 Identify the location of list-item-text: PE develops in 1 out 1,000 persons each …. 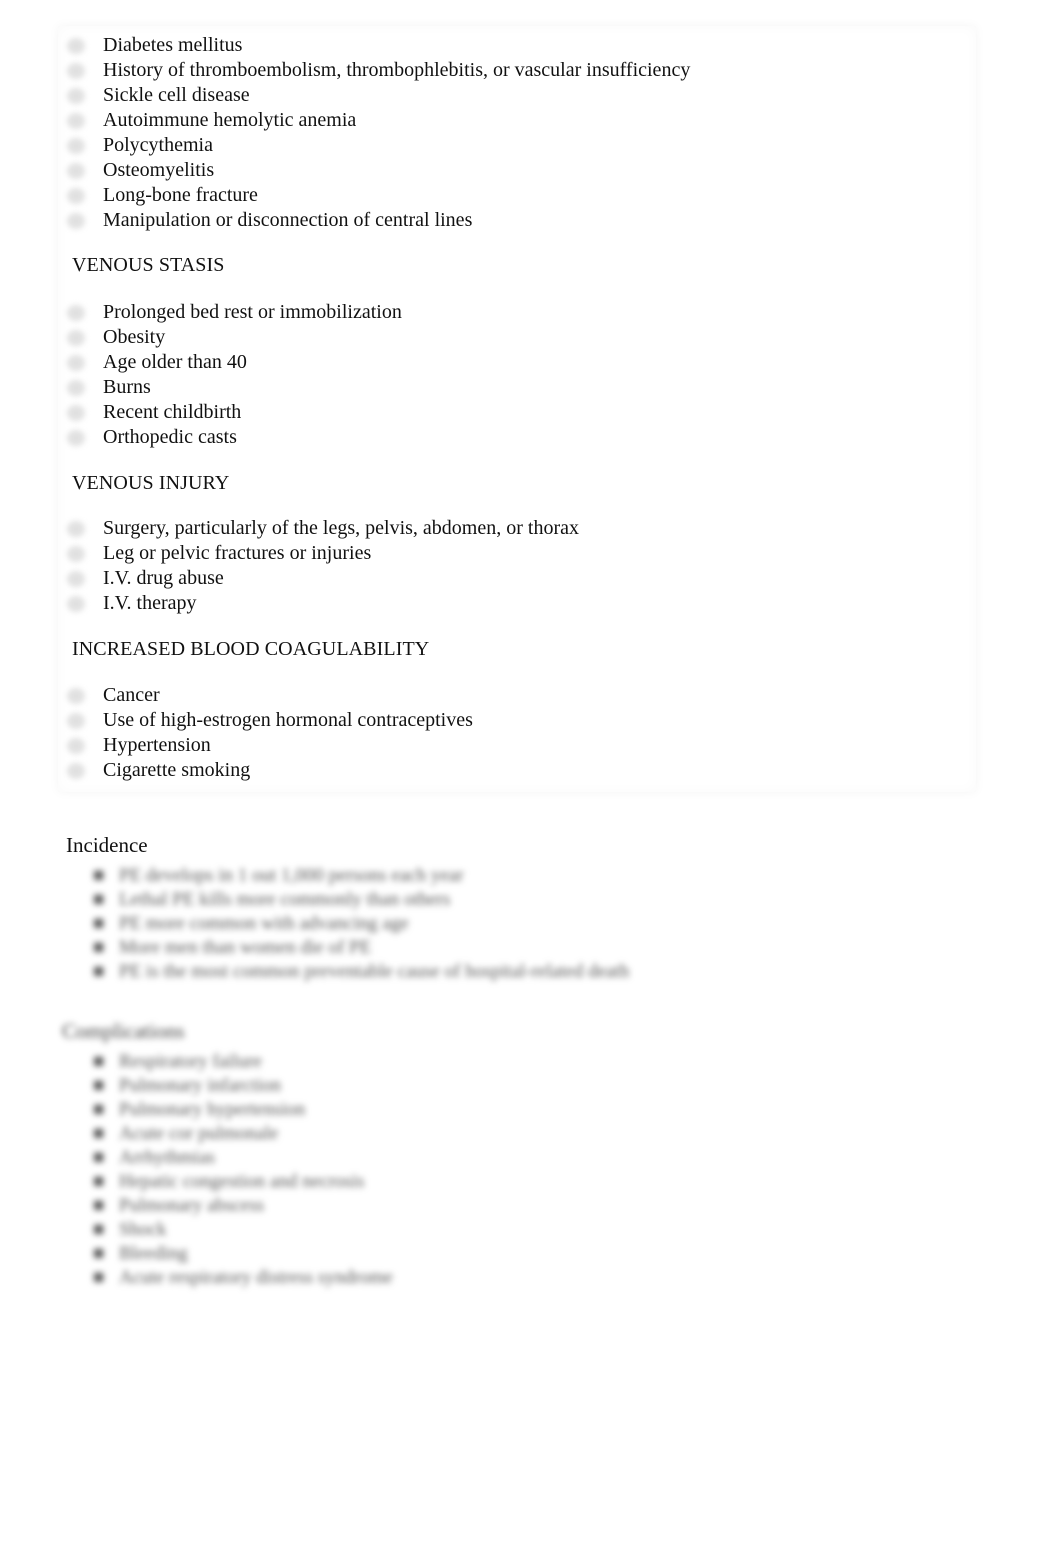
(291, 875).